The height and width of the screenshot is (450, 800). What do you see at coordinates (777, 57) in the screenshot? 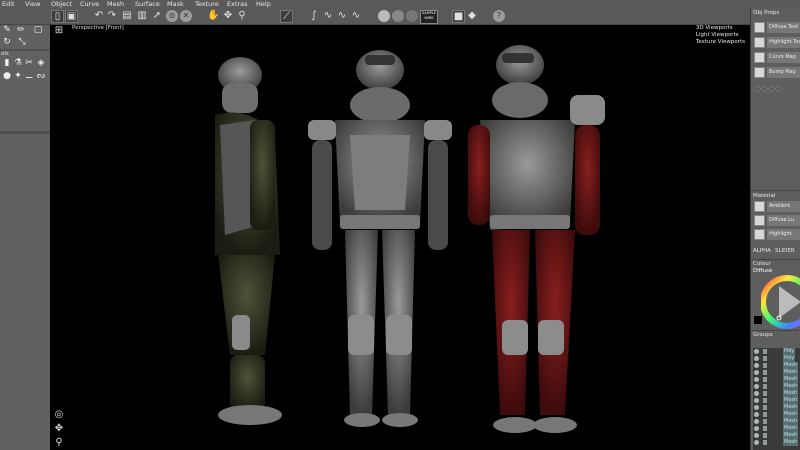
I see `texture-row-curvo: Curvo Map` at bounding box center [777, 57].